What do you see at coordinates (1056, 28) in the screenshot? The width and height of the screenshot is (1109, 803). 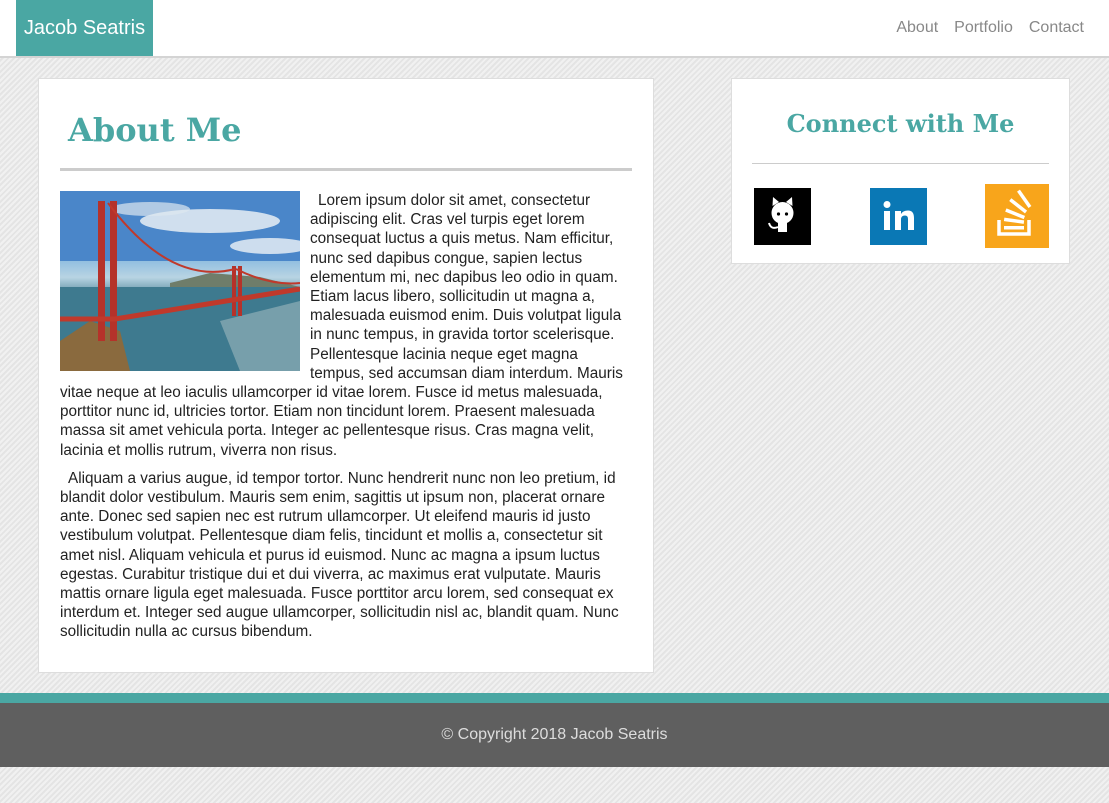 I see `nav-link-contact: Contact` at bounding box center [1056, 28].